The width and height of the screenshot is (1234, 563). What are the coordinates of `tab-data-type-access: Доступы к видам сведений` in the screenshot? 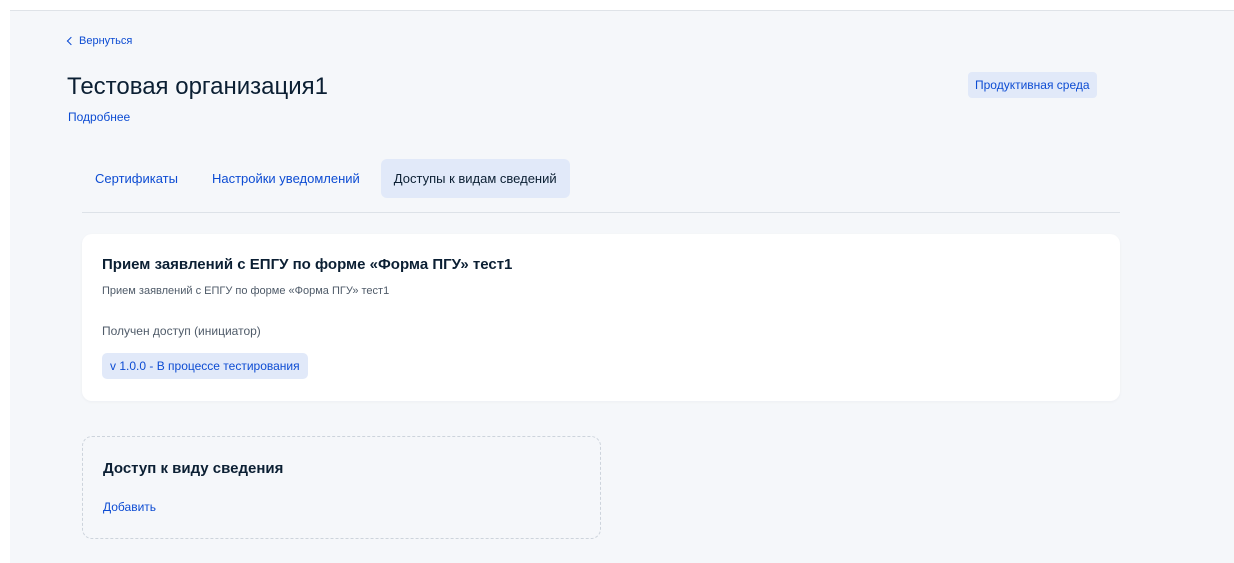 It's located at (475, 178).